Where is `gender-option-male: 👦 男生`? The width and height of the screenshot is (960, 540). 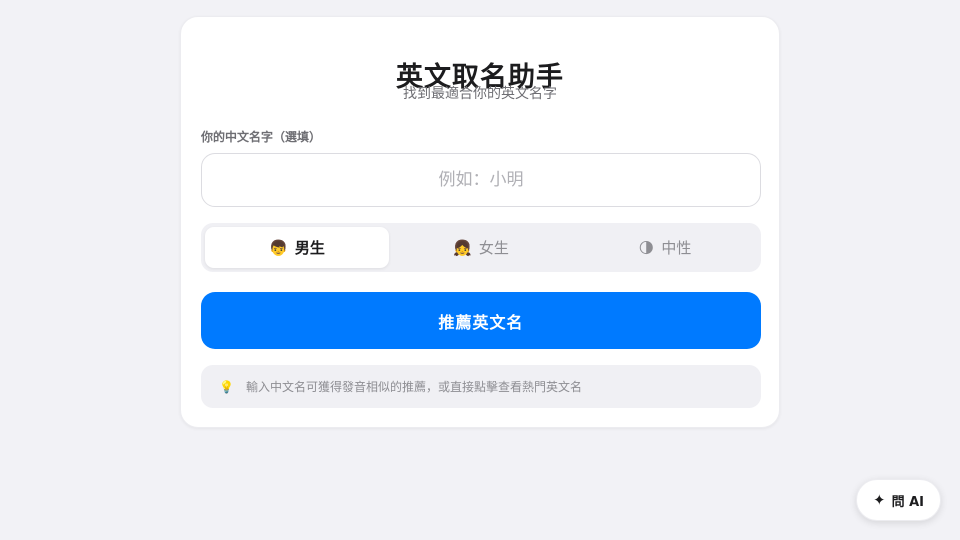 gender-option-male: 👦 男生 is located at coordinates (297, 247).